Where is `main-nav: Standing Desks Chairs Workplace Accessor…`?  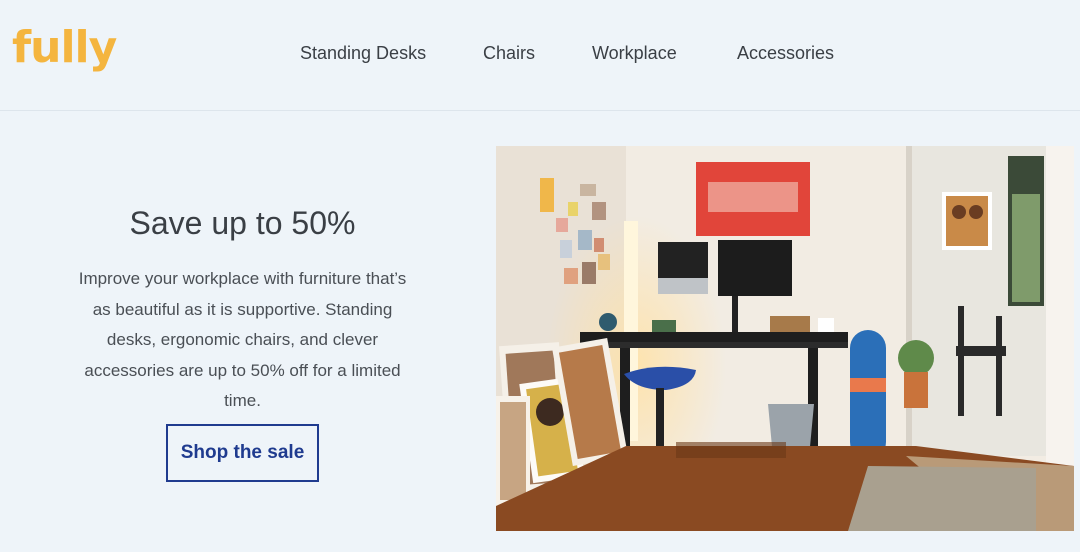
main-nav: Standing Desks Chairs Workplace Accessor… is located at coordinates (540, 54).